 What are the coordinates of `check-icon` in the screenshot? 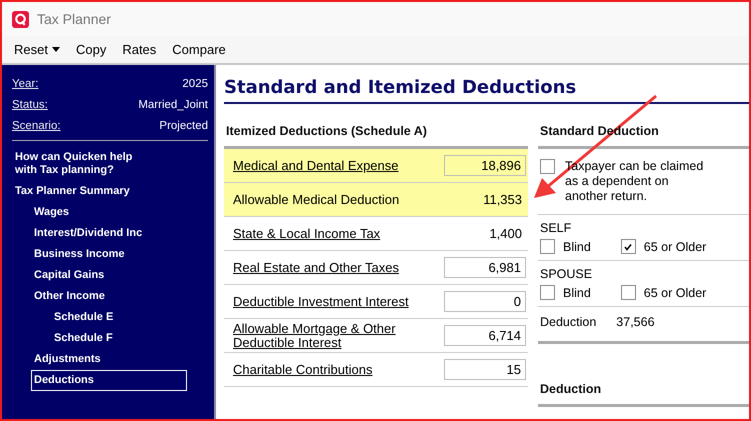 It's located at (628, 247).